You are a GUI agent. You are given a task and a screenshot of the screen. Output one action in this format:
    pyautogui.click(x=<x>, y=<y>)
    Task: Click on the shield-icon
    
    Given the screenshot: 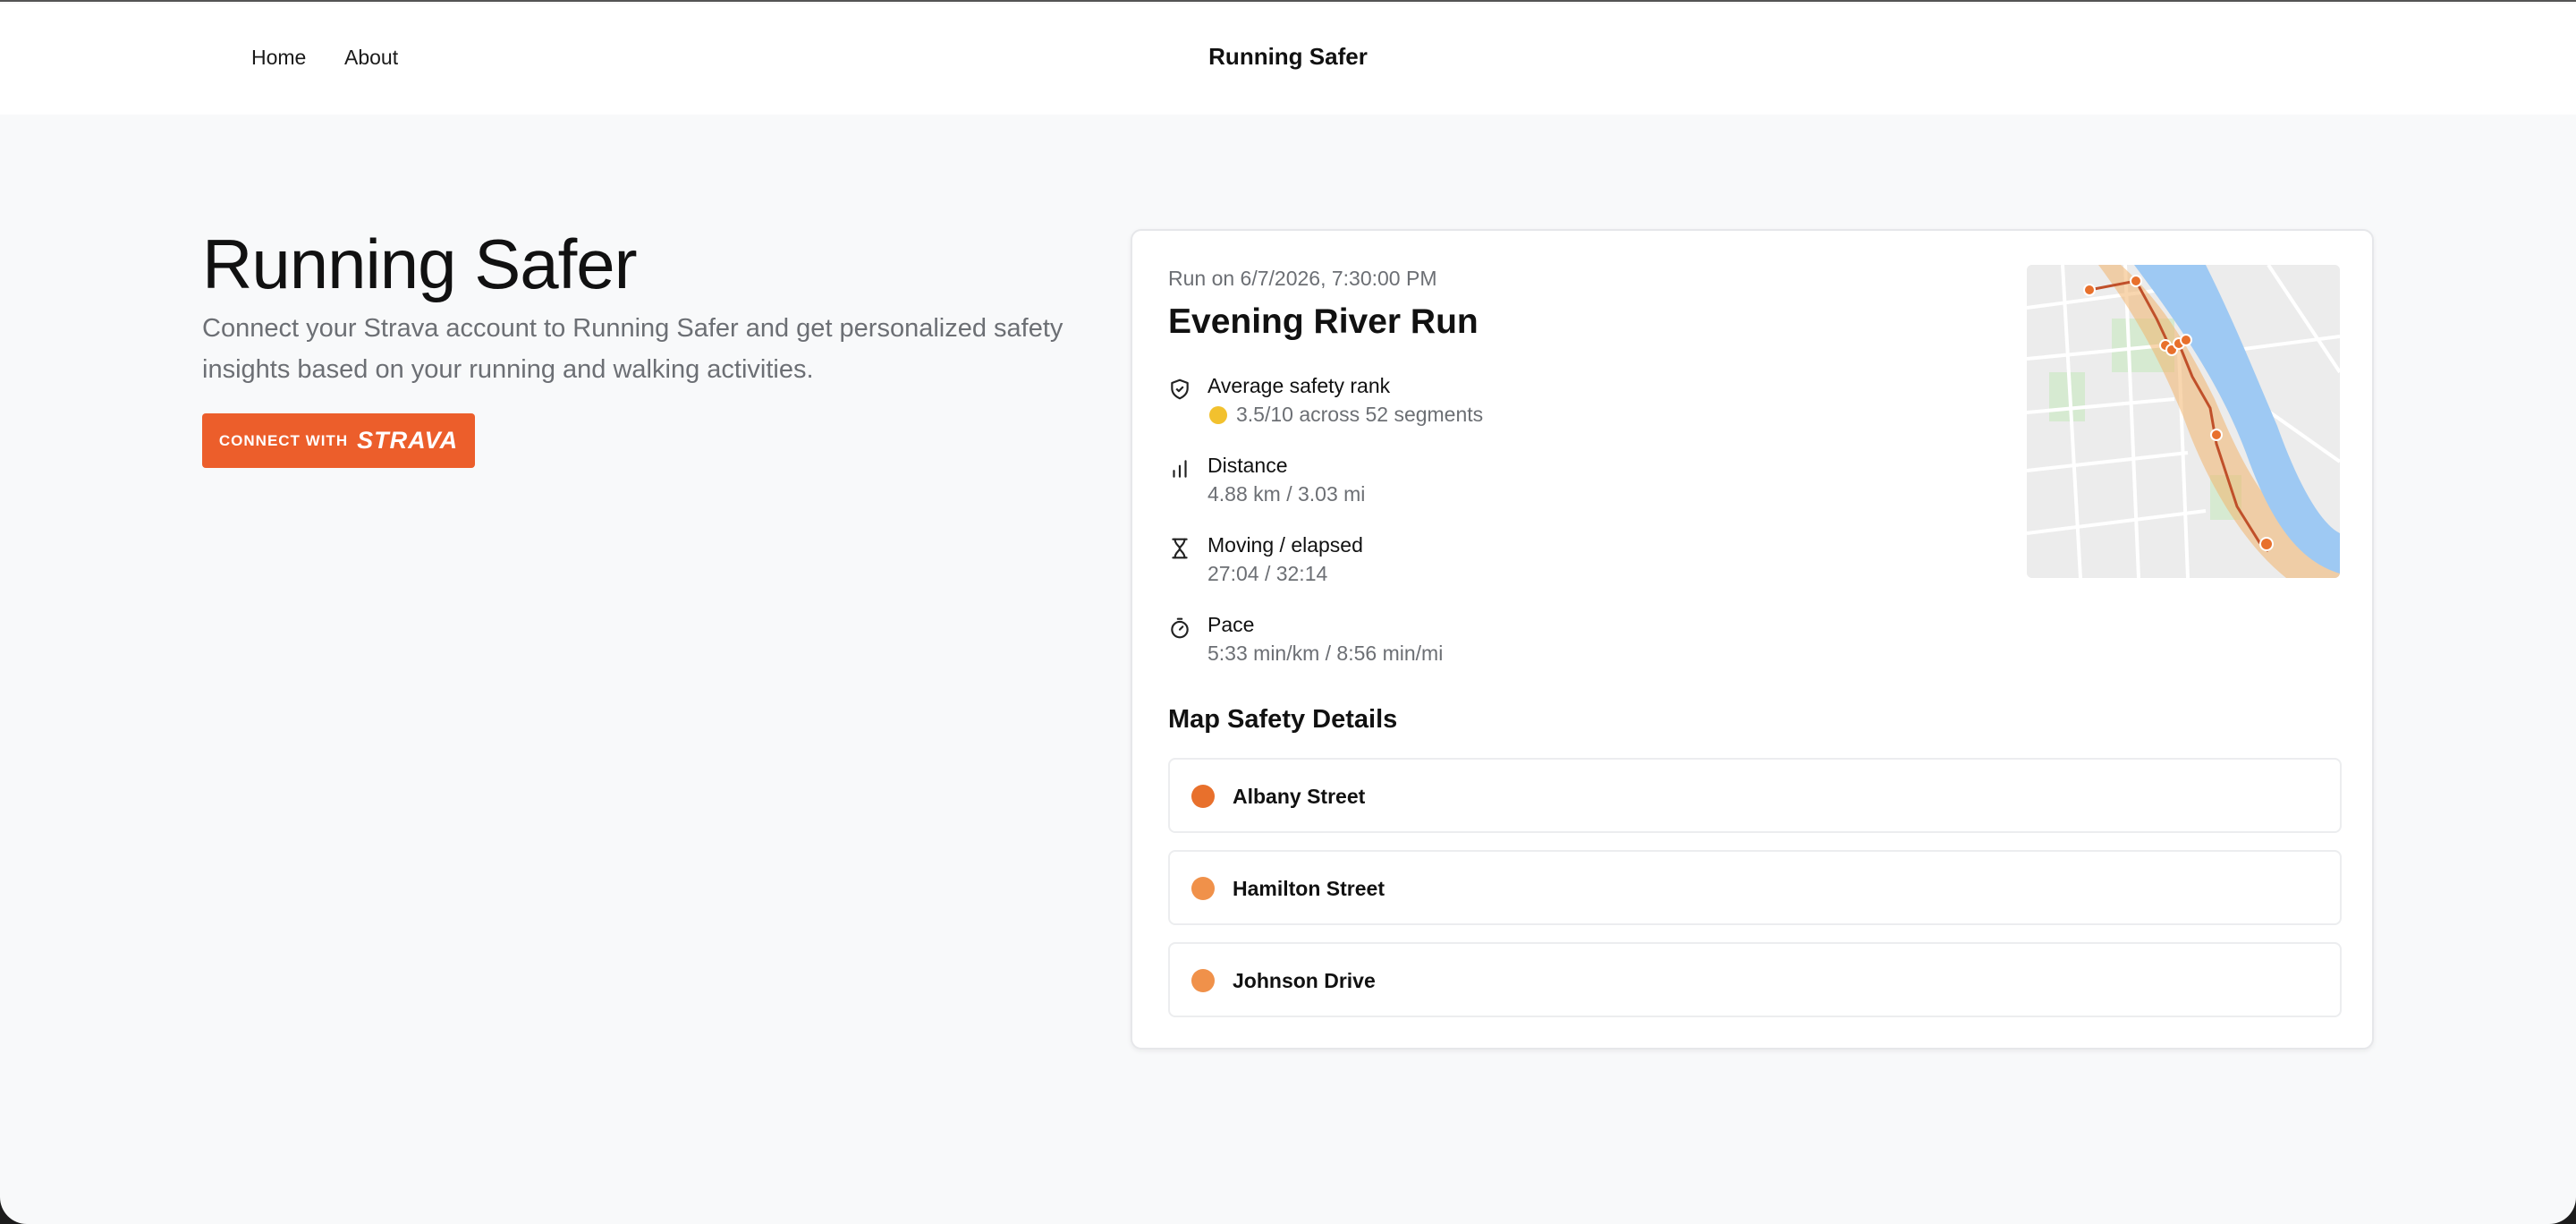 What is the action you would take?
    pyautogui.click(x=1180, y=389)
    